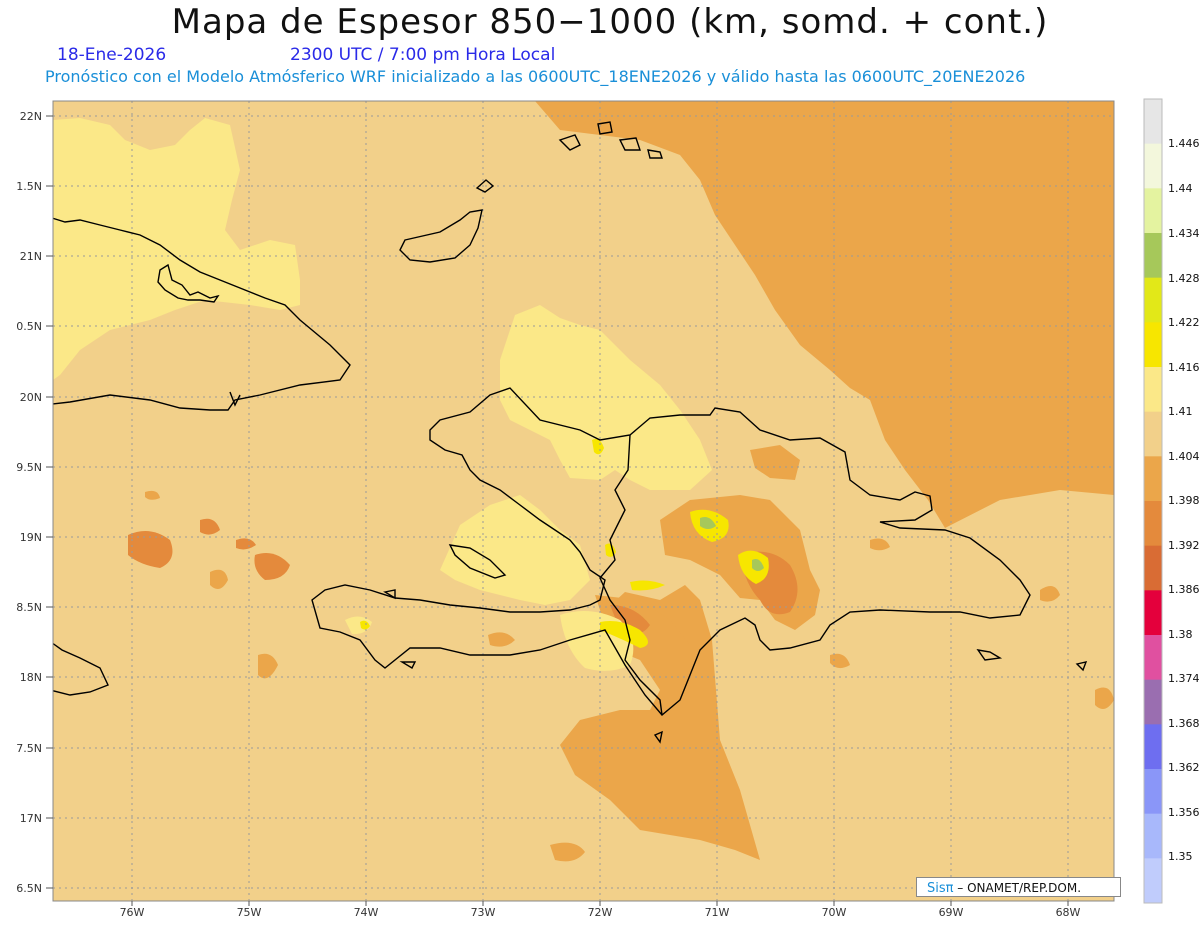 This screenshot has height=927, width=1200. Describe the element at coordinates (49, 502) in the screenshot. I see `lat-ticks` at that location.